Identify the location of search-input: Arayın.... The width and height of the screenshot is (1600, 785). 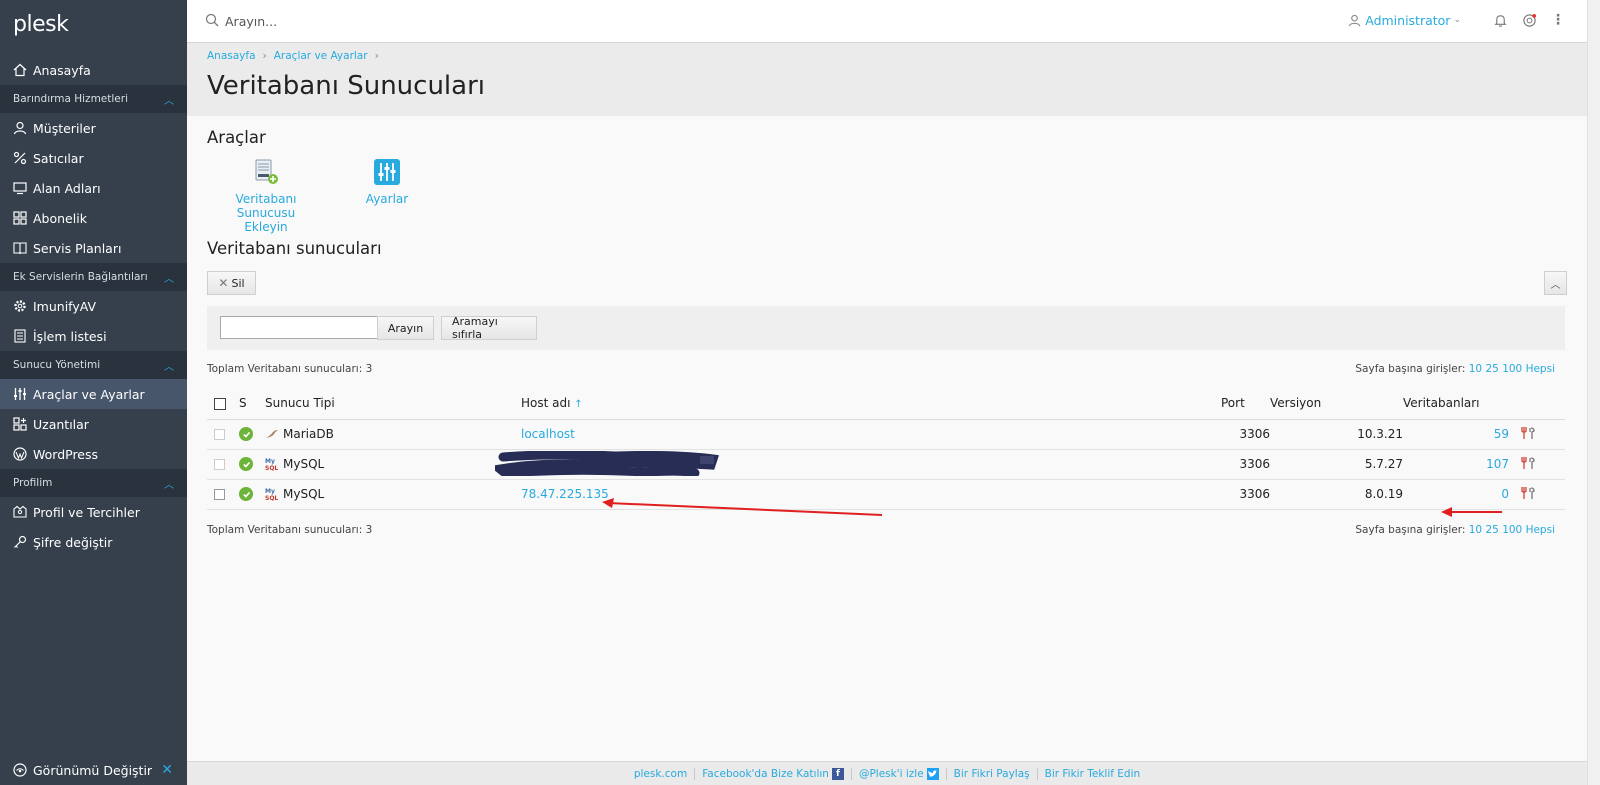
(251, 21).